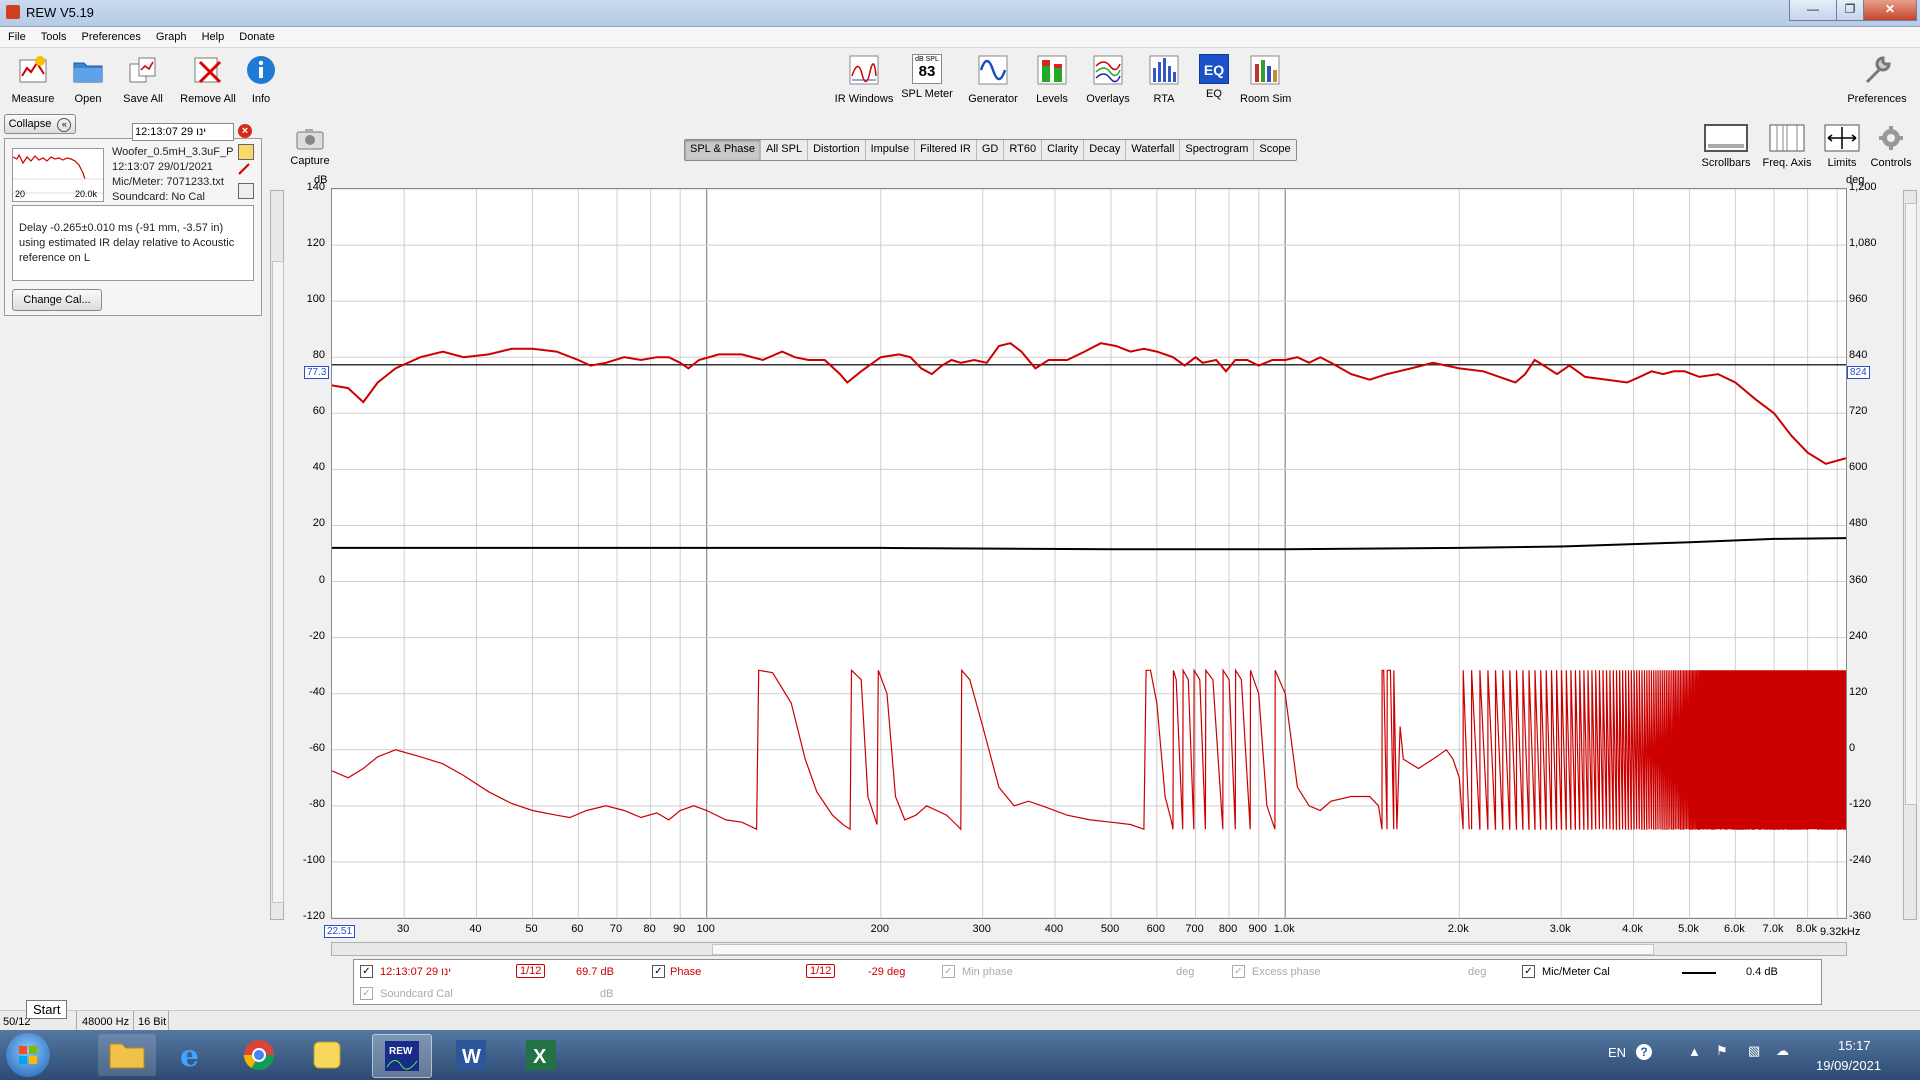  What do you see at coordinates (193, 1055) in the screenshot?
I see `taskbar-internet-explorer: e` at bounding box center [193, 1055].